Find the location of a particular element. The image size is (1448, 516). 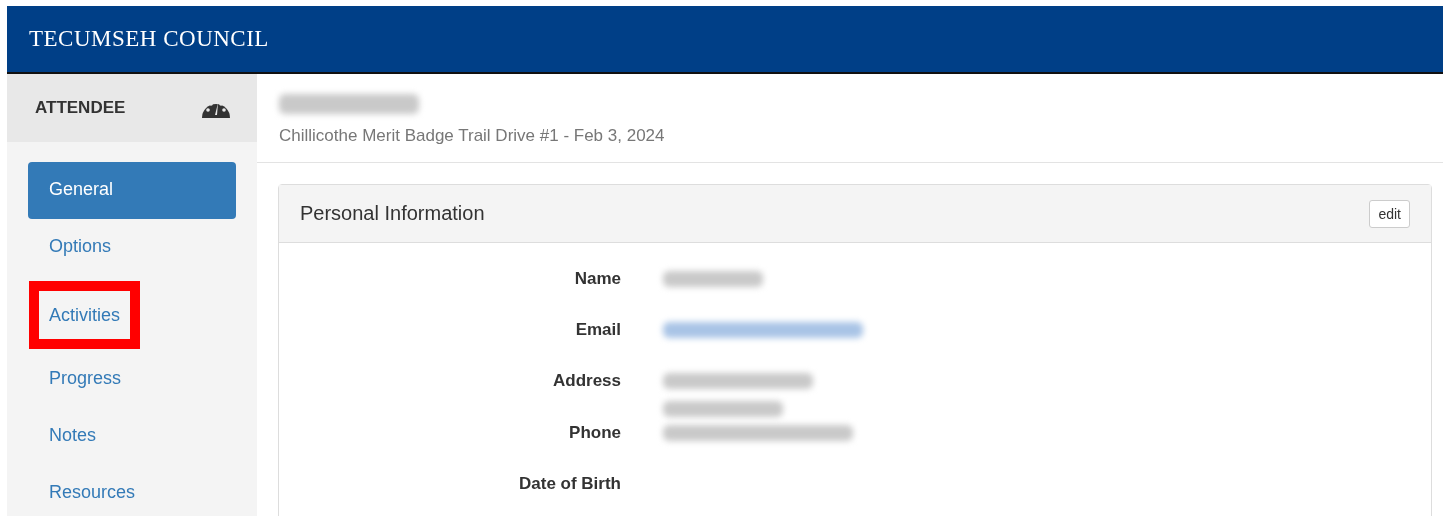

field-label: Name is located at coordinates (597, 279).